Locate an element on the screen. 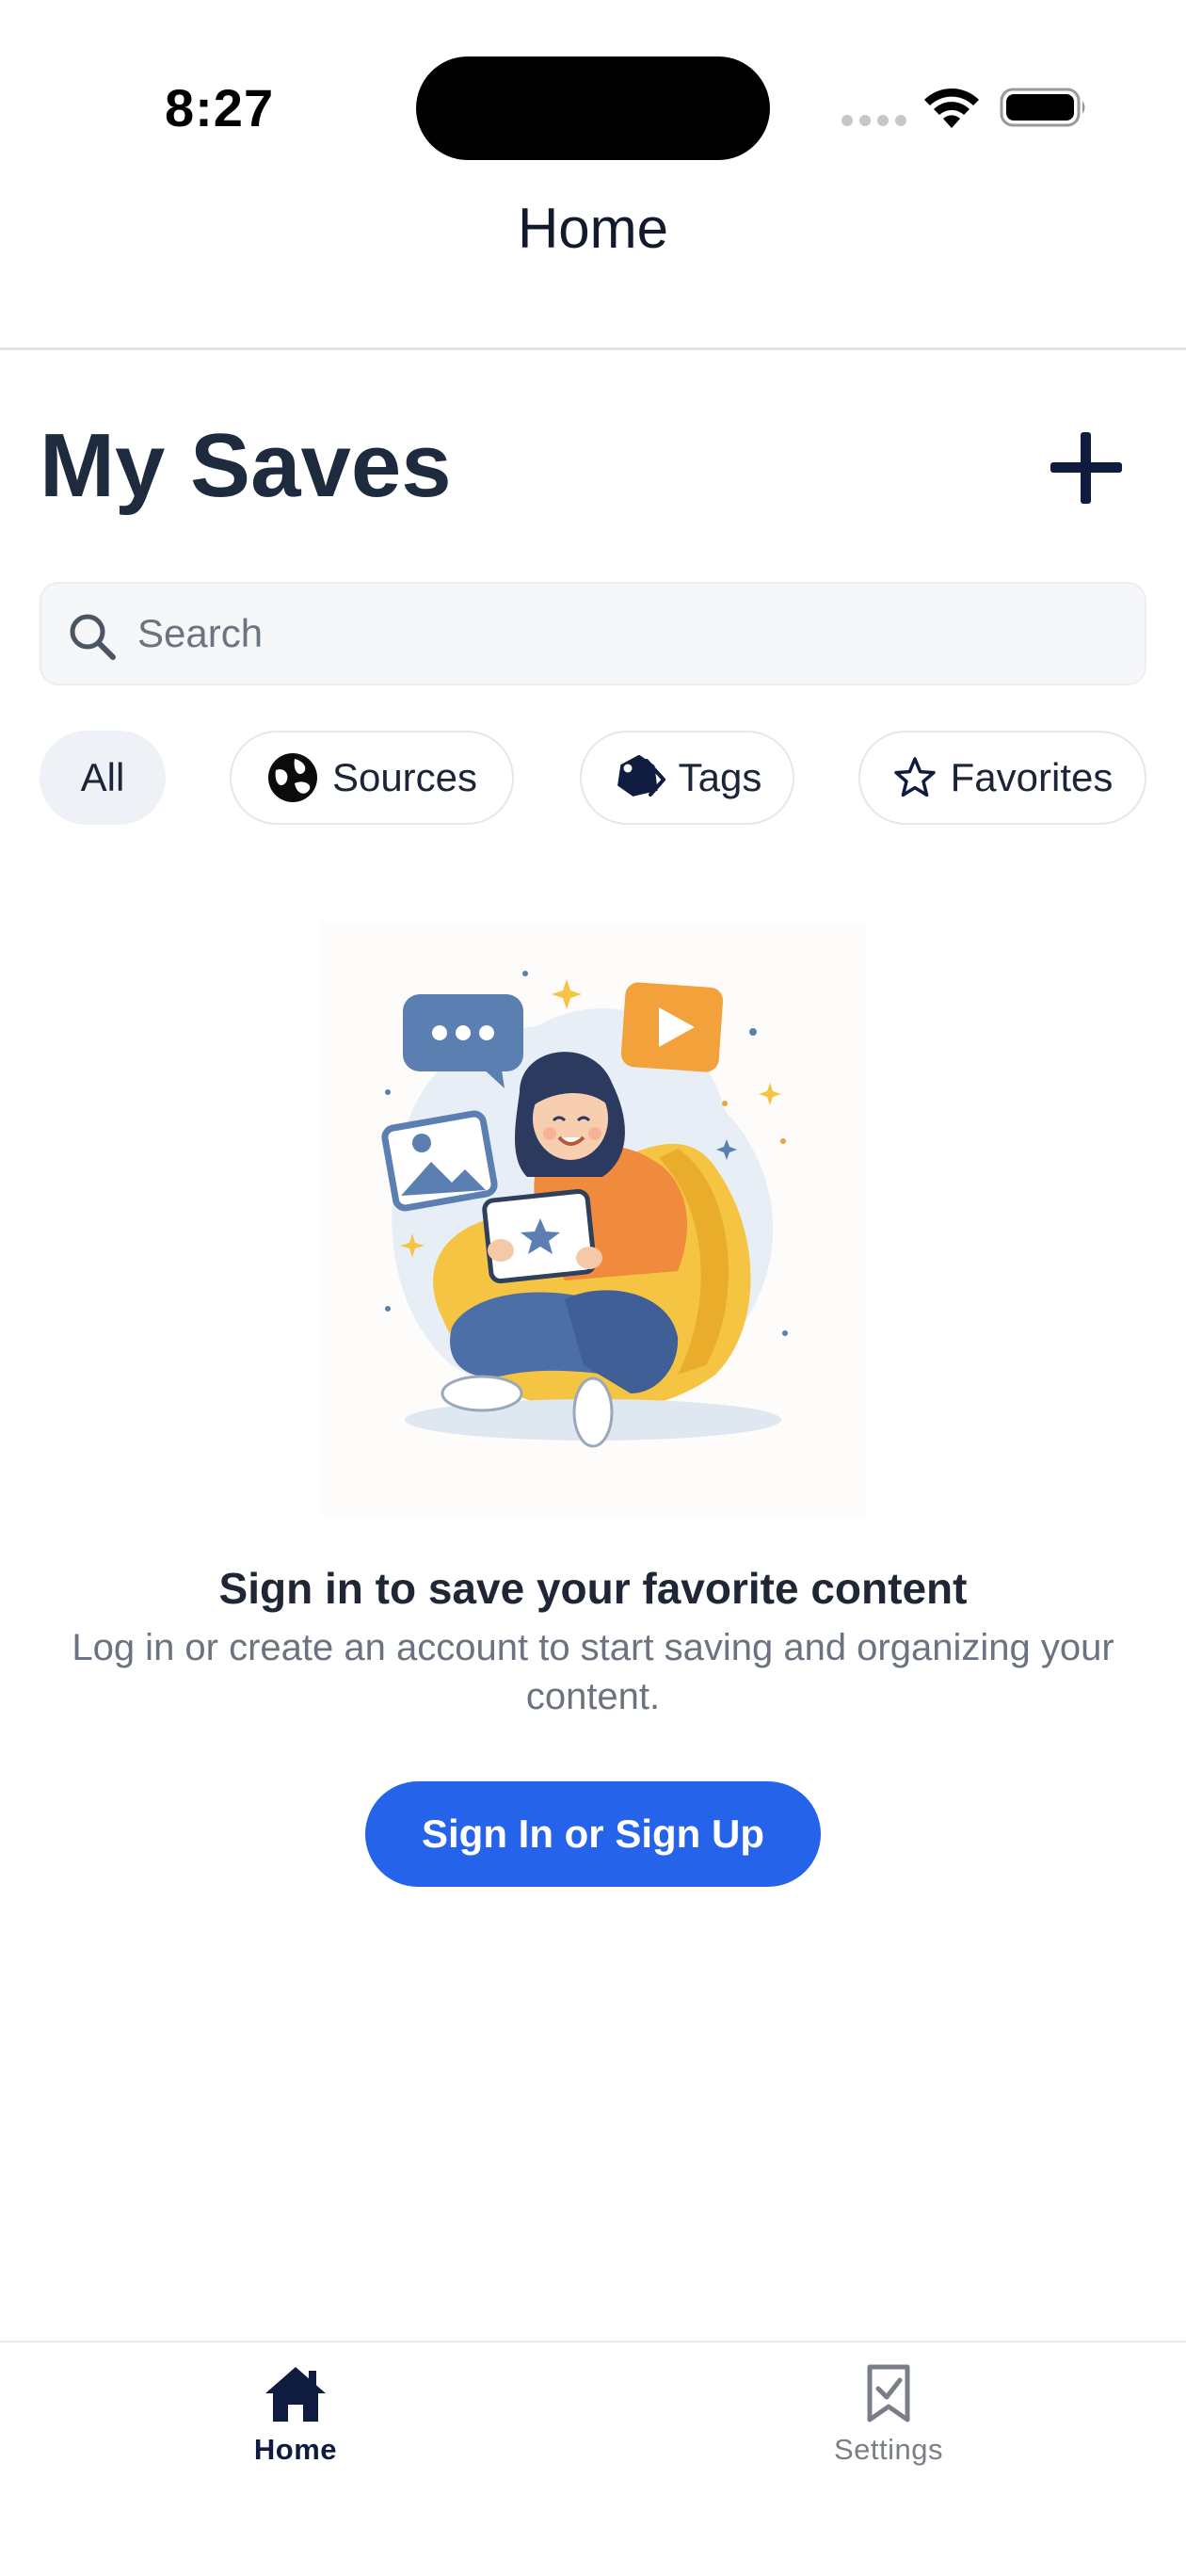  filter-chip-label: All is located at coordinates (102, 777).